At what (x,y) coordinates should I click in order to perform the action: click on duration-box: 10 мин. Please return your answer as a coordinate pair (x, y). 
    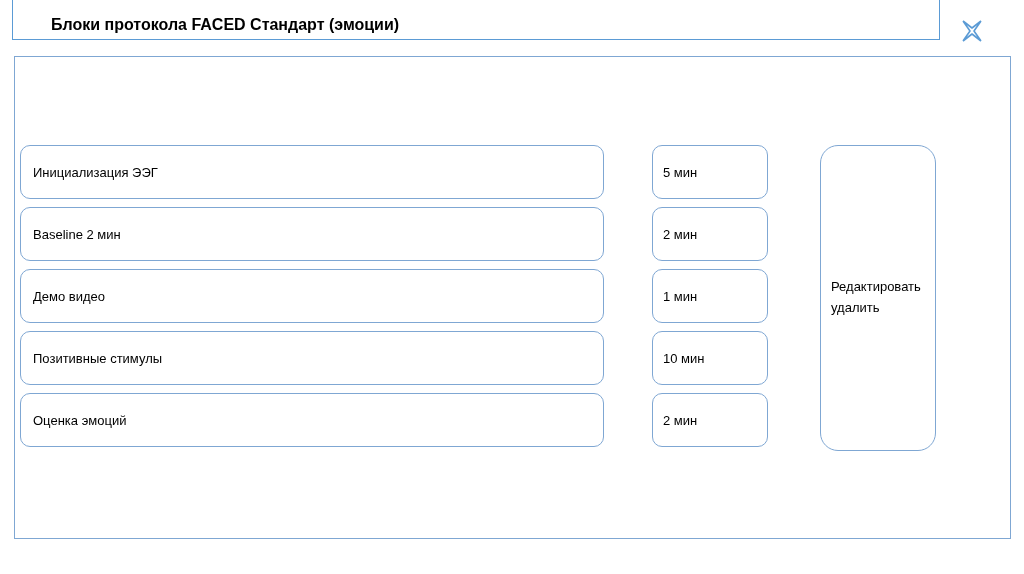
    Looking at the image, I should click on (710, 358).